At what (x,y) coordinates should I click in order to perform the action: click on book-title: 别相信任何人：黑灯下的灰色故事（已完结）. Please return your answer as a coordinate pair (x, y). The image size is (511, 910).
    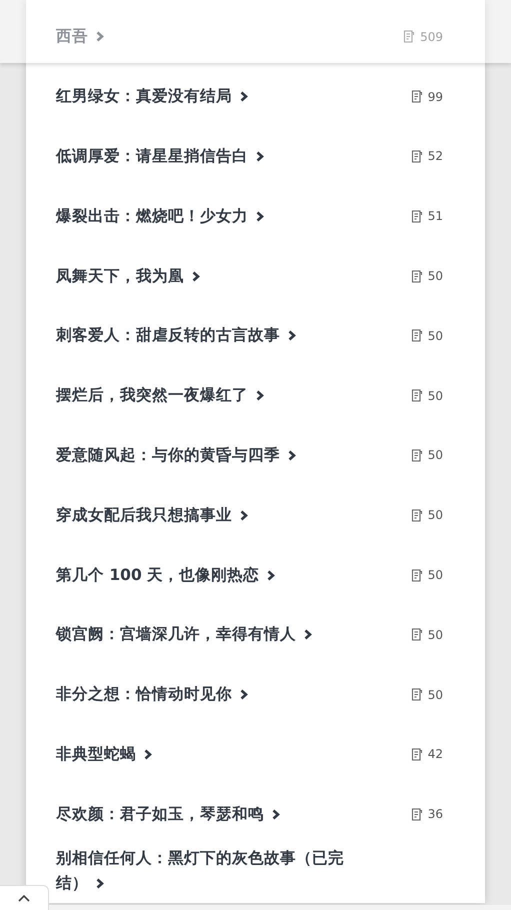
    Looking at the image, I should click on (206, 871).